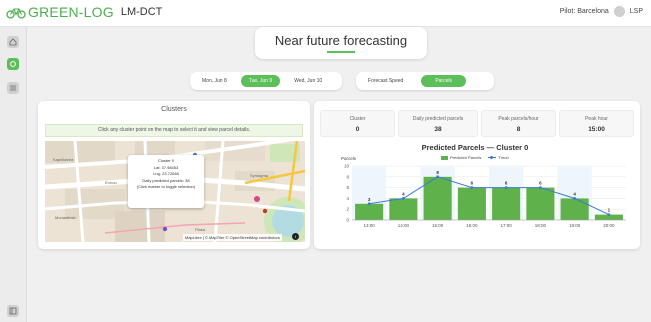  I want to click on x-tick-label: 13:00, so click(369, 225).